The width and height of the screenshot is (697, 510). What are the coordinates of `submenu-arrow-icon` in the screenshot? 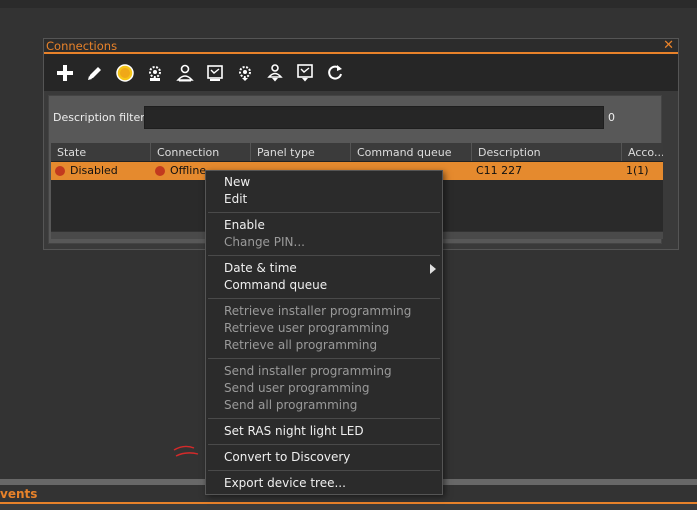 It's located at (433, 269).